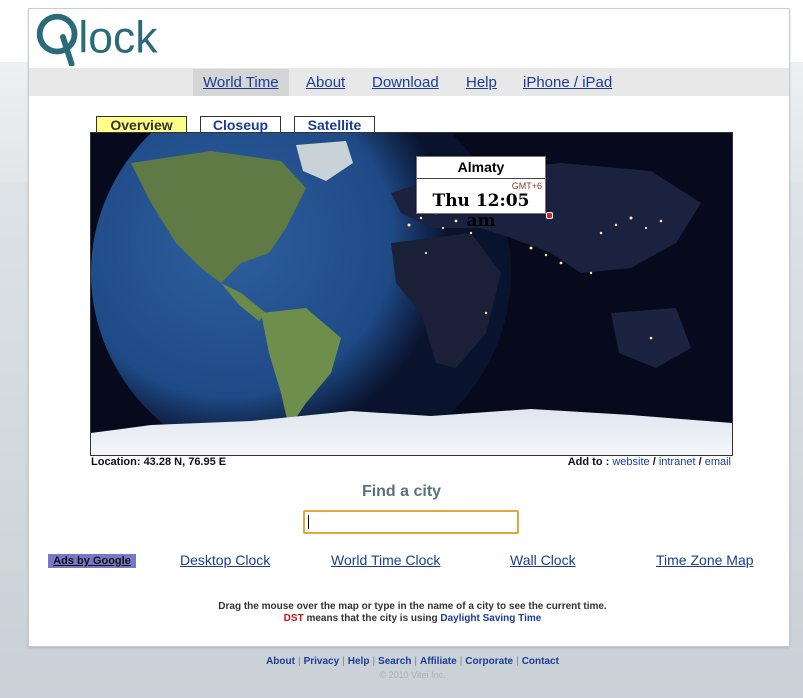  What do you see at coordinates (92, 561) in the screenshot?
I see `ads-by-google-label: Ads by Google` at bounding box center [92, 561].